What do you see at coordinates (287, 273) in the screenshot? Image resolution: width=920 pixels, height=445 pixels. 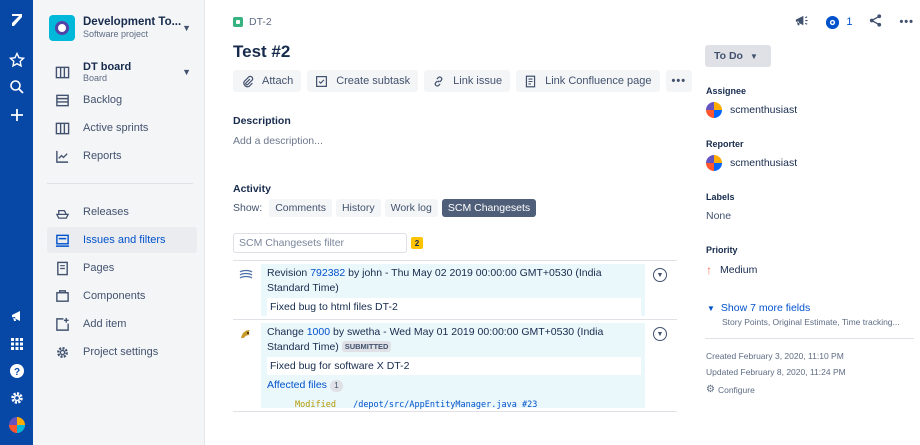 I see `changeset-prefix: Revision` at bounding box center [287, 273].